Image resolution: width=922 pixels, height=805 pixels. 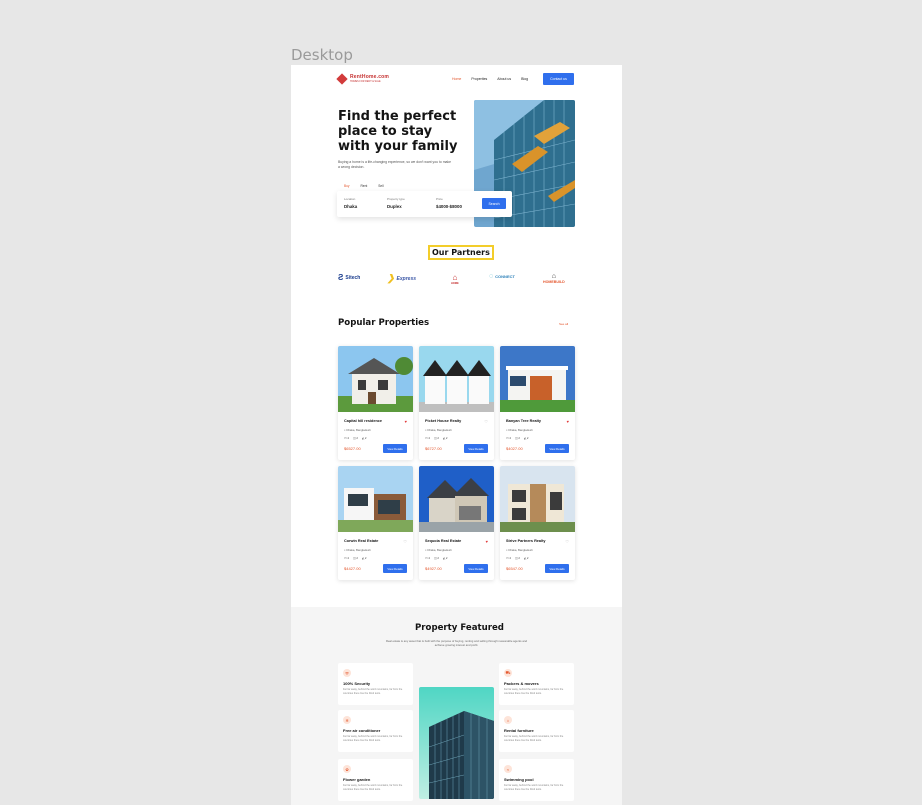 I want to click on featured-title: Property Featured, so click(x=459, y=628).